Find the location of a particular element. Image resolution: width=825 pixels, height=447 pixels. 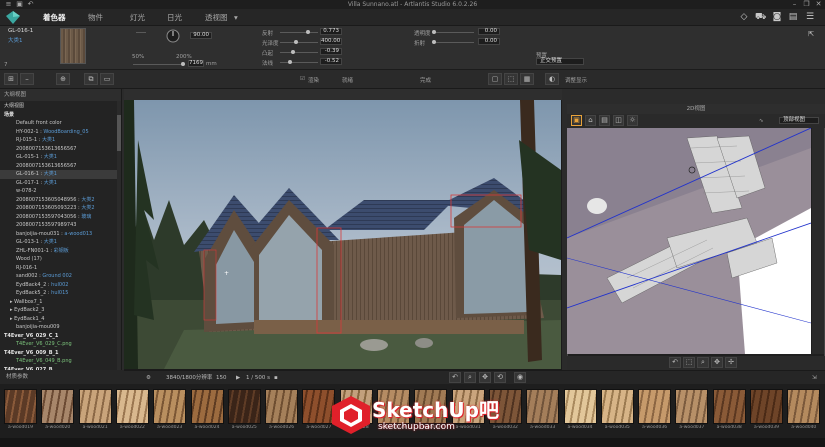

plan-zoom-icon: ⌕ is located at coordinates (703, 362).